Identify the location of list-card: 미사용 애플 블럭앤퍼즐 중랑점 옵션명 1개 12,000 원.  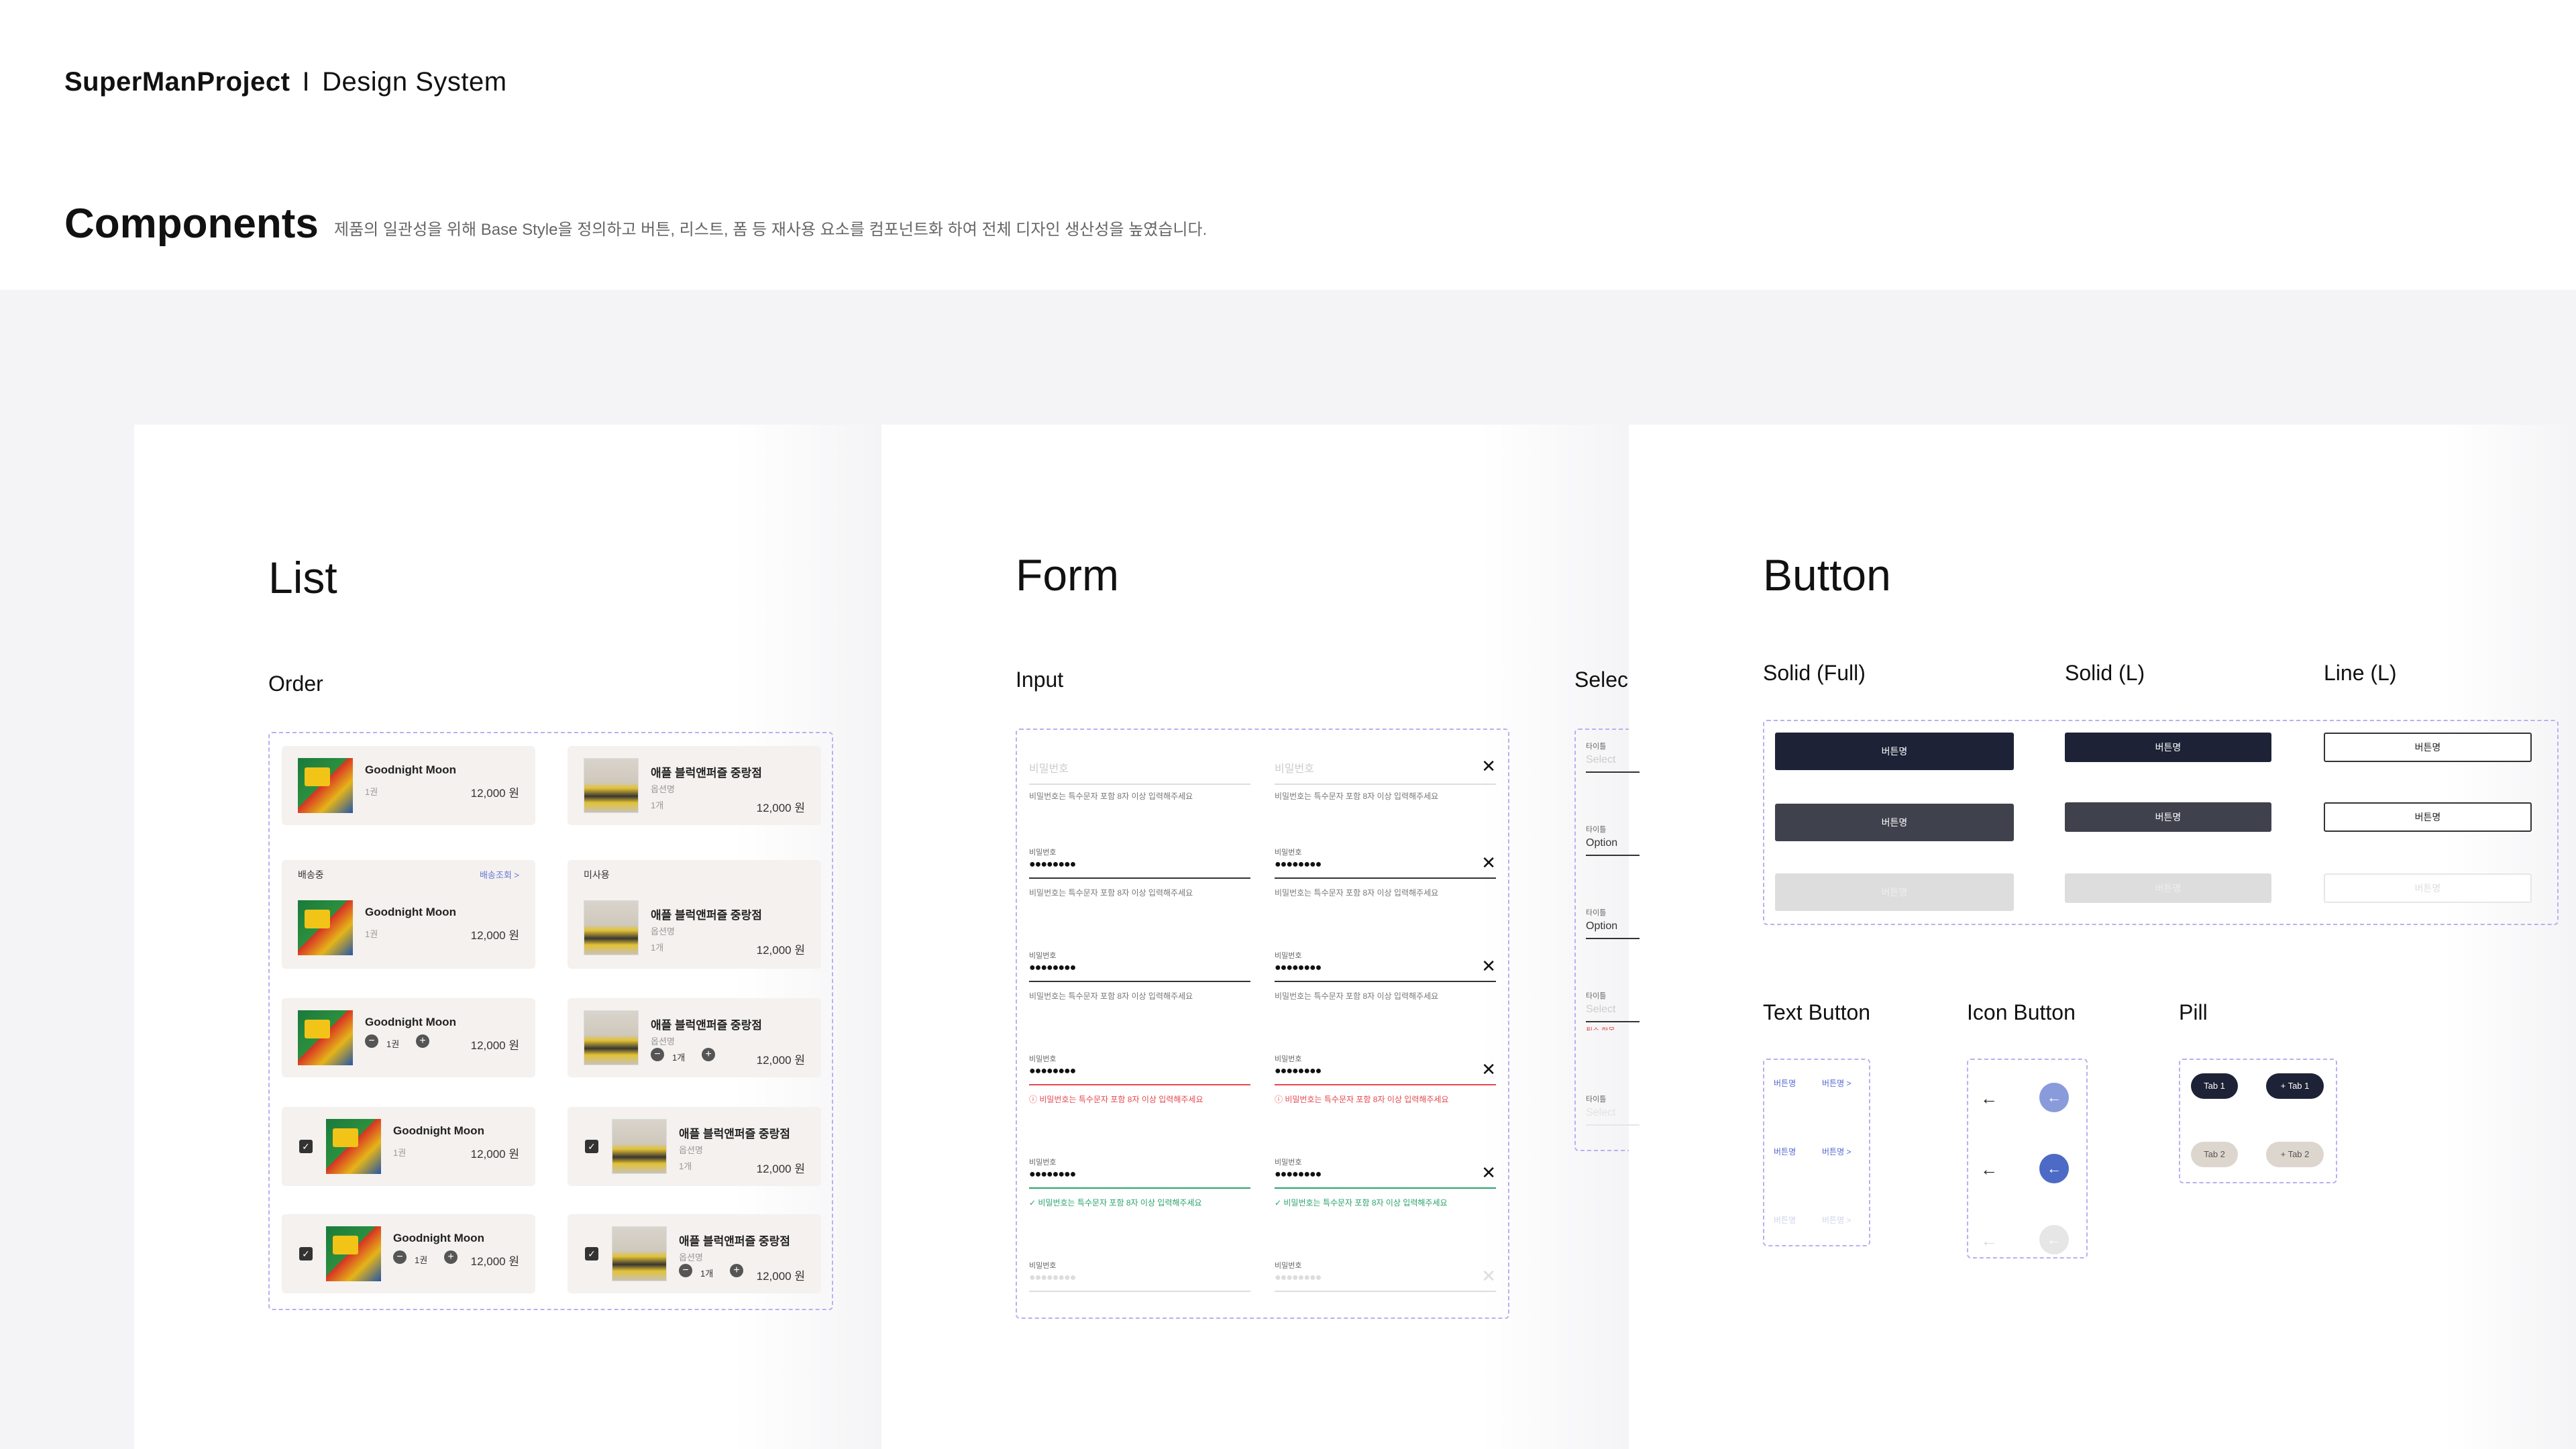
(694, 914).